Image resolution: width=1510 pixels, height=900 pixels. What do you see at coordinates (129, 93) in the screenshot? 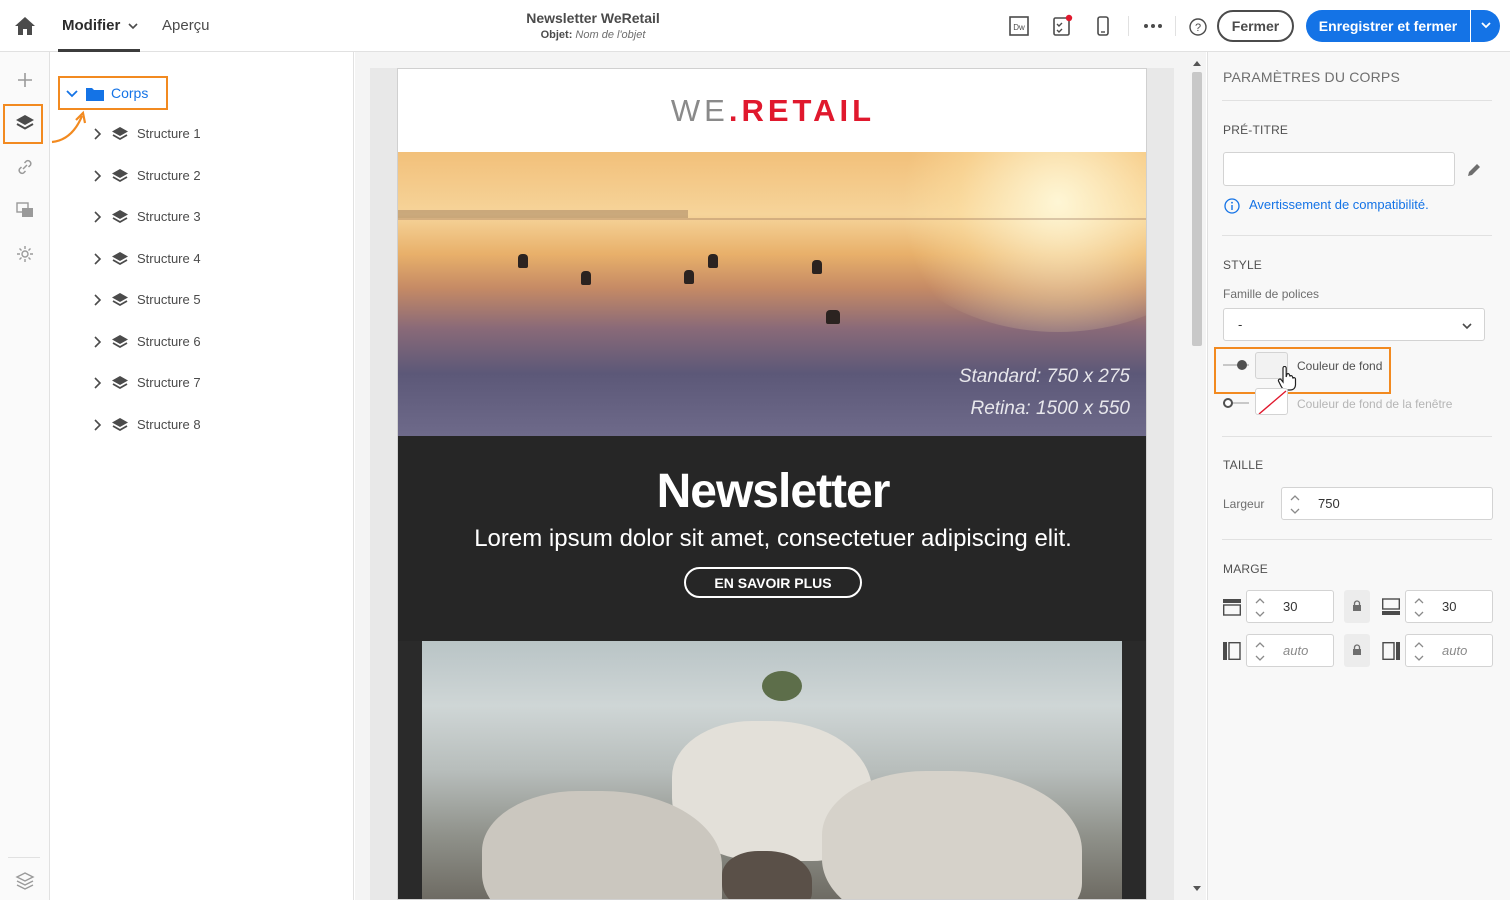
I see `tree-root-label: Corps` at bounding box center [129, 93].